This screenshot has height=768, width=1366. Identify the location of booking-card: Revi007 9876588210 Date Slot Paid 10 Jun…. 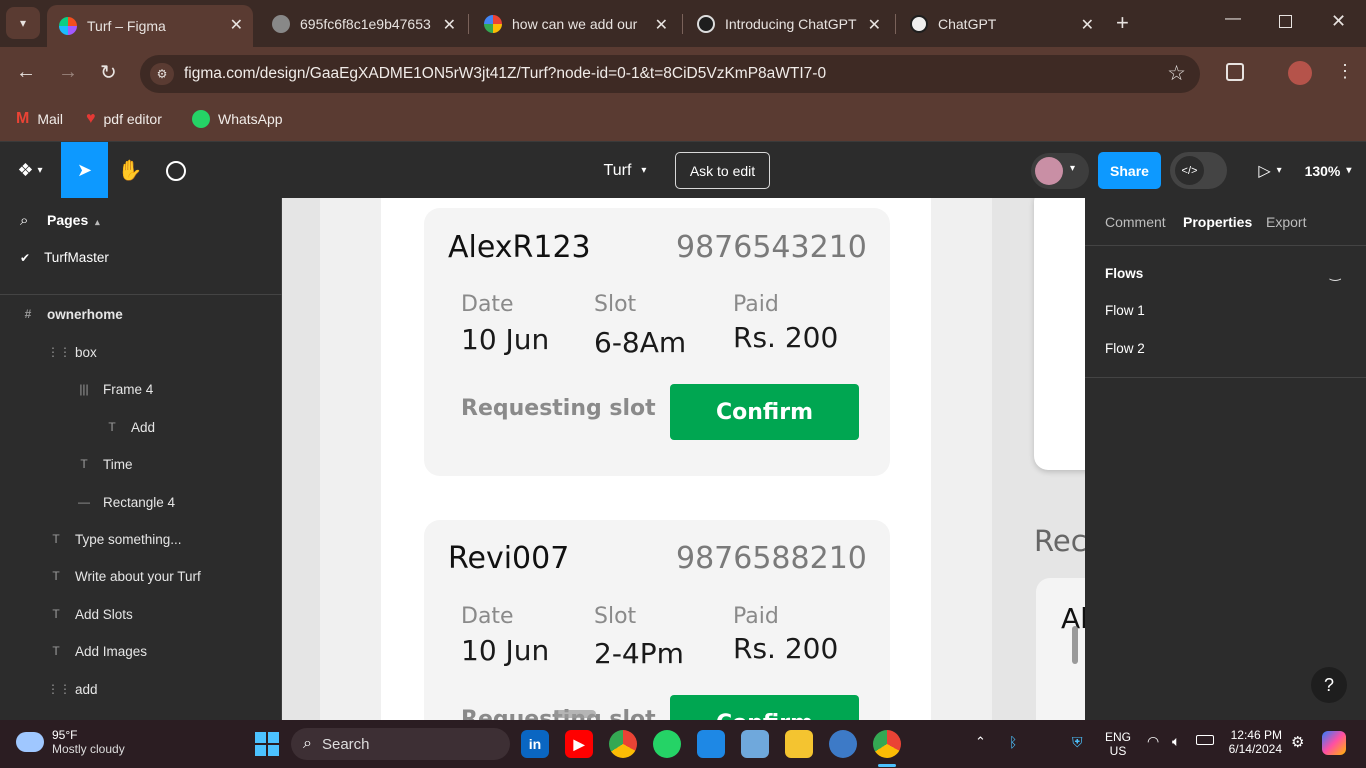
(657, 620).